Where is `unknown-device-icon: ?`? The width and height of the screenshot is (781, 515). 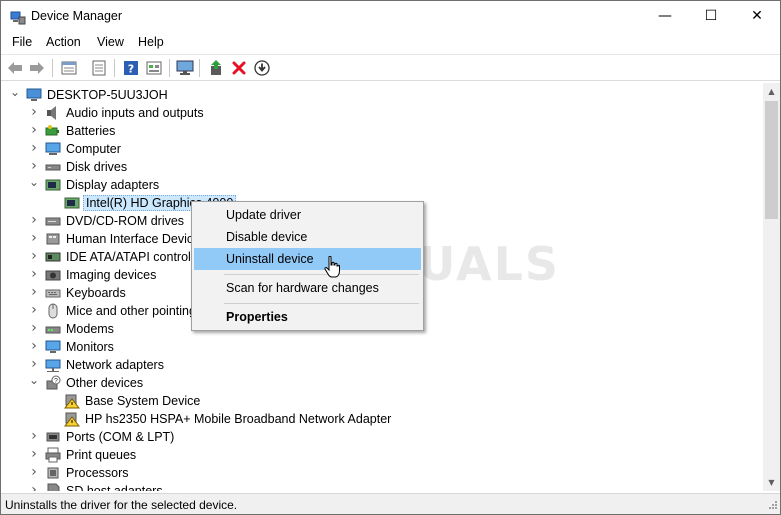
unknown-device-icon: ? is located at coordinates (53, 382).